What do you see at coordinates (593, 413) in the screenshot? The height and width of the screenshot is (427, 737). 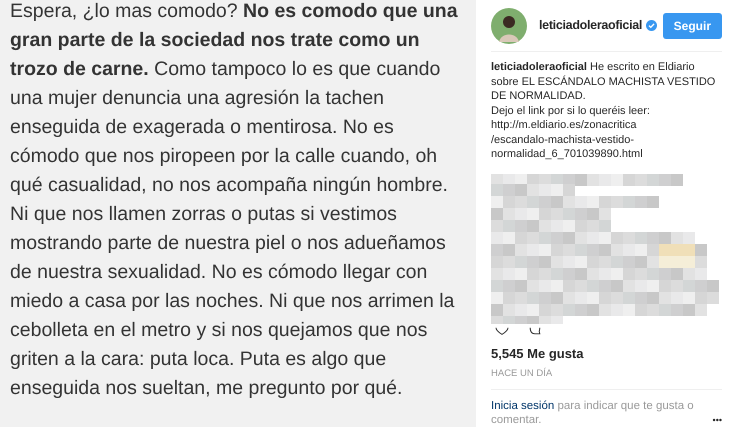 I see `login-prompt: Inicia sesión para indicar que te gusta o comentar.` at bounding box center [593, 413].